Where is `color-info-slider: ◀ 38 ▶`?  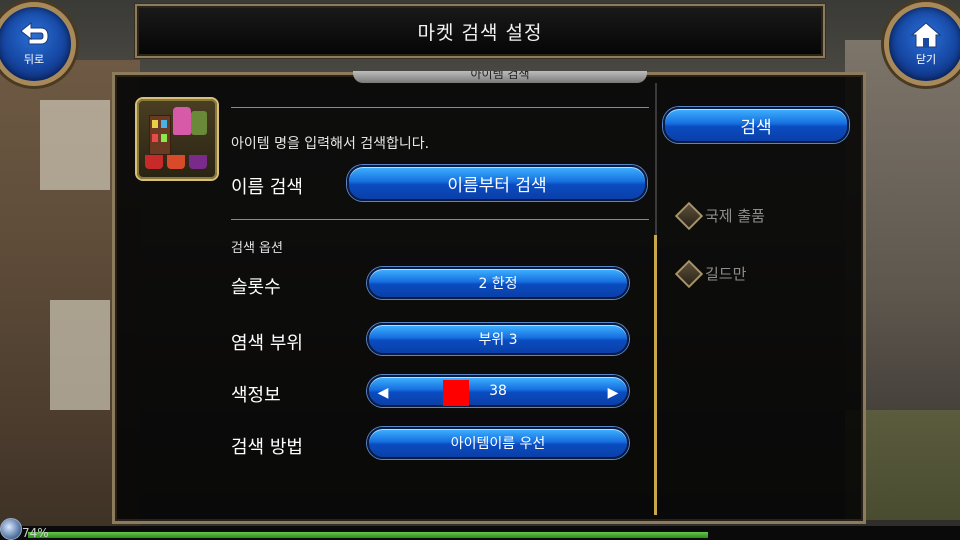
color-info-slider: ◀ 38 ▶ is located at coordinates (498, 391).